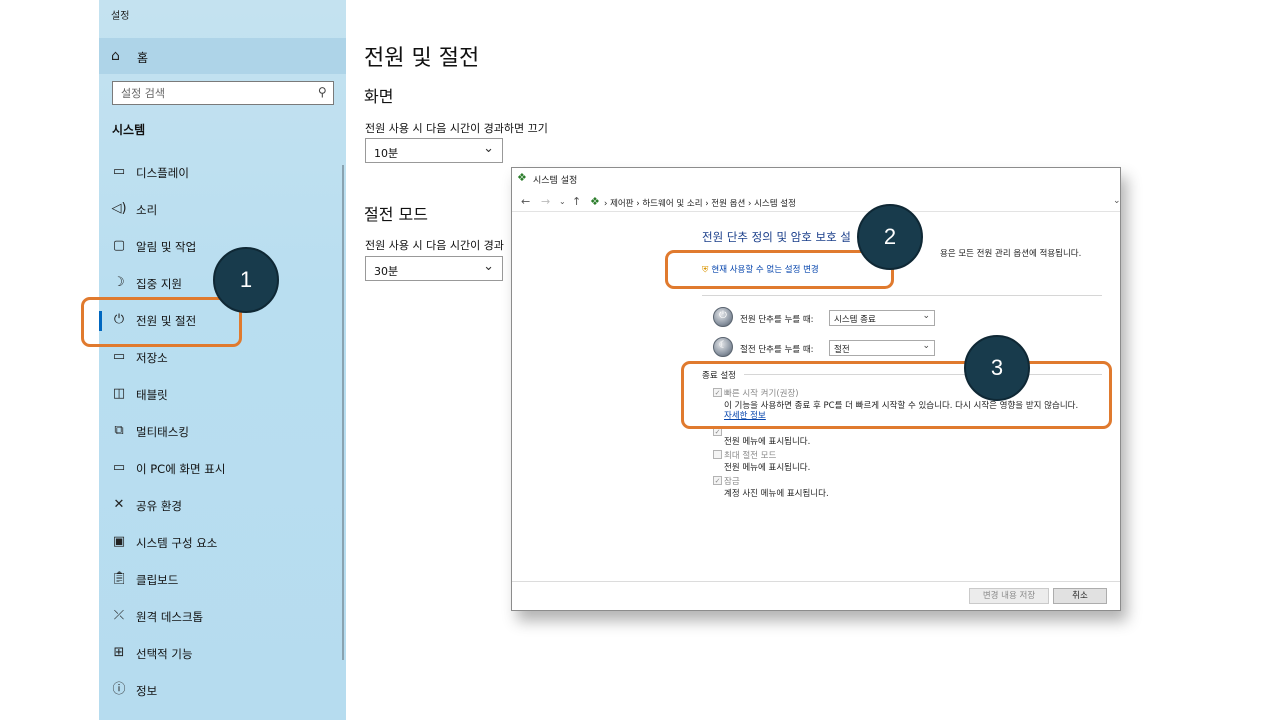 This screenshot has height=720, width=1280. I want to click on sleep-description: 전원 메뉴에 표시됩니다., so click(767, 442).